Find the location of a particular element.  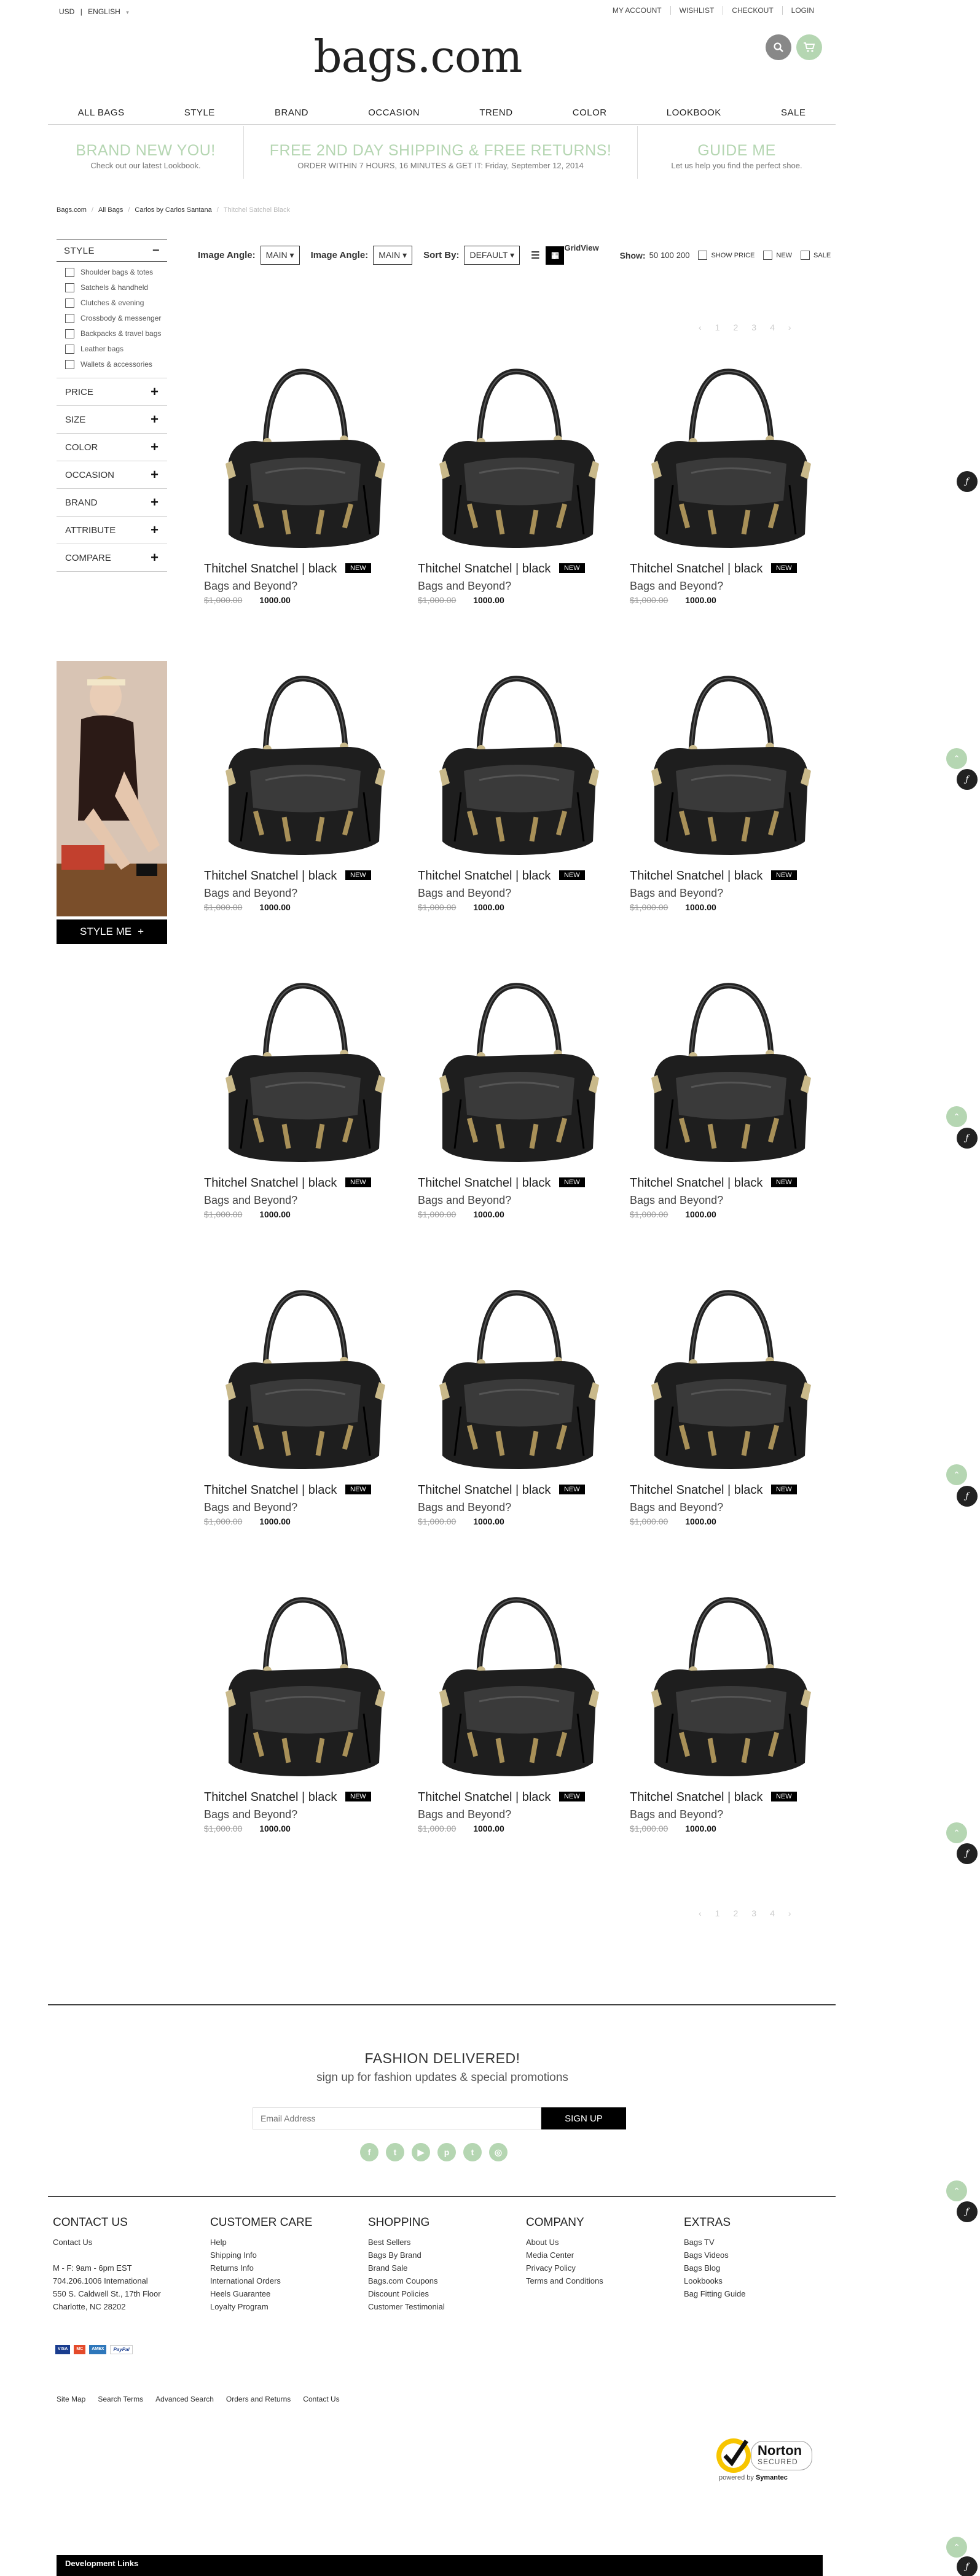

nav-occasion: OCCASION is located at coordinates (394, 112).